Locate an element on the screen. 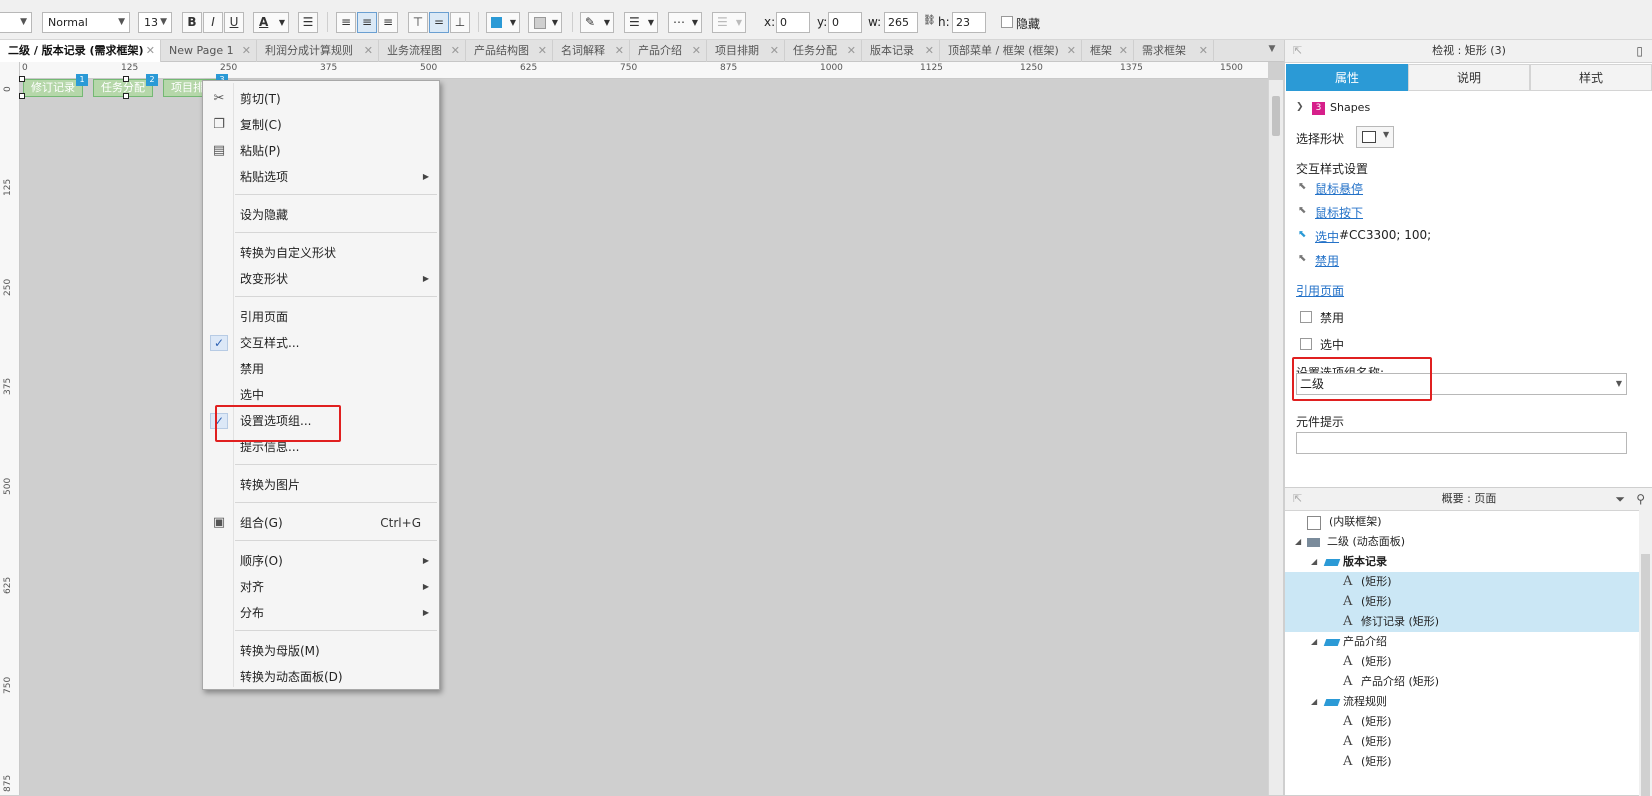 The image size is (1652, 796). tab-page: 版本记录 ✕ is located at coordinates (901, 51).